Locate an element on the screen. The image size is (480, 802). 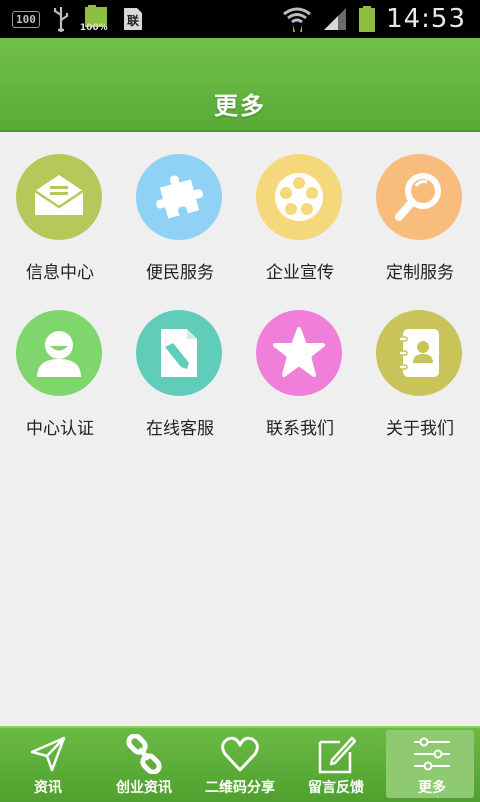
usb-icon is located at coordinates (60, 19).